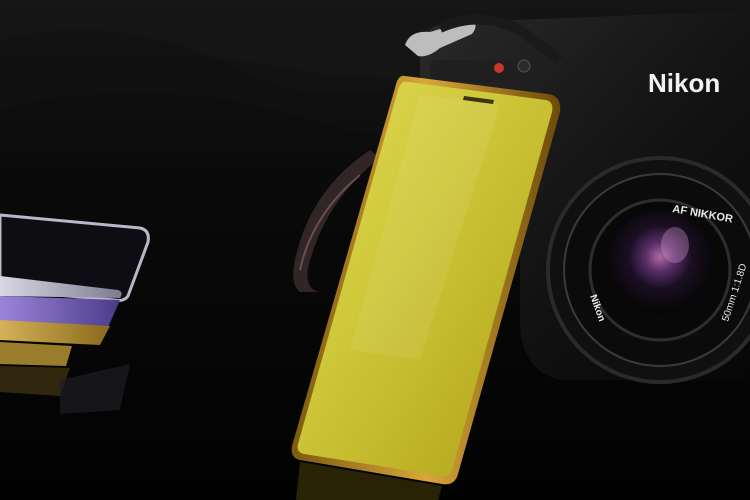 The height and width of the screenshot is (500, 750). Describe the element at coordinates (35, 381) in the screenshot. I see `phone-reflection` at that location.